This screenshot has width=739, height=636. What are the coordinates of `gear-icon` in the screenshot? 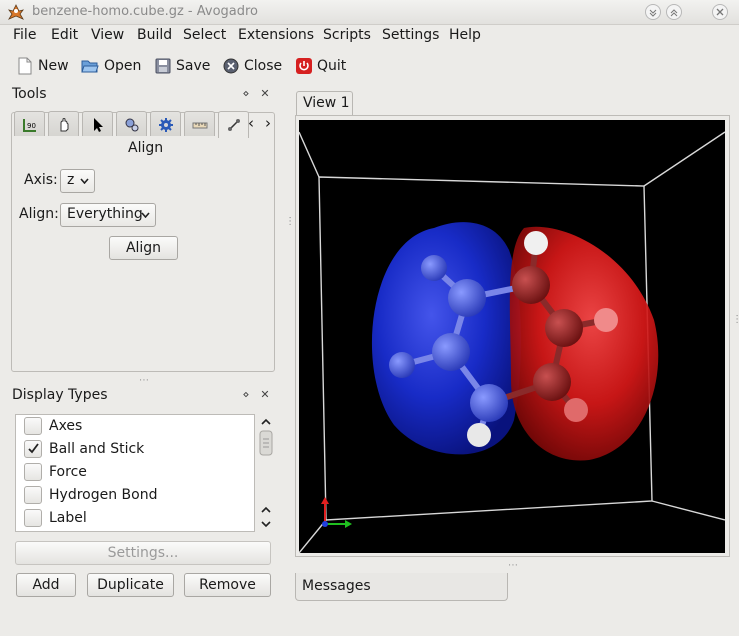 It's located at (166, 125).